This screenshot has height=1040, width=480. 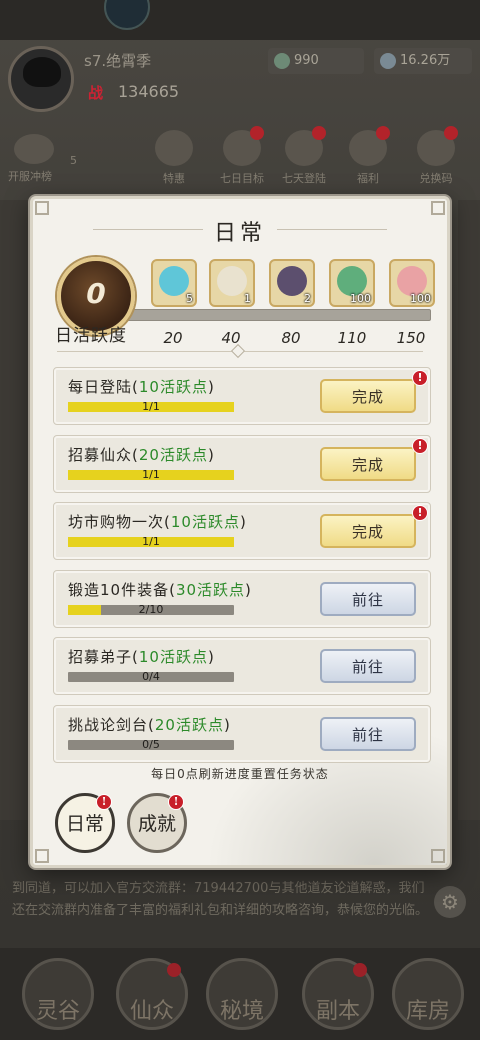 I want to click on jade-icon, so click(x=282, y=61).